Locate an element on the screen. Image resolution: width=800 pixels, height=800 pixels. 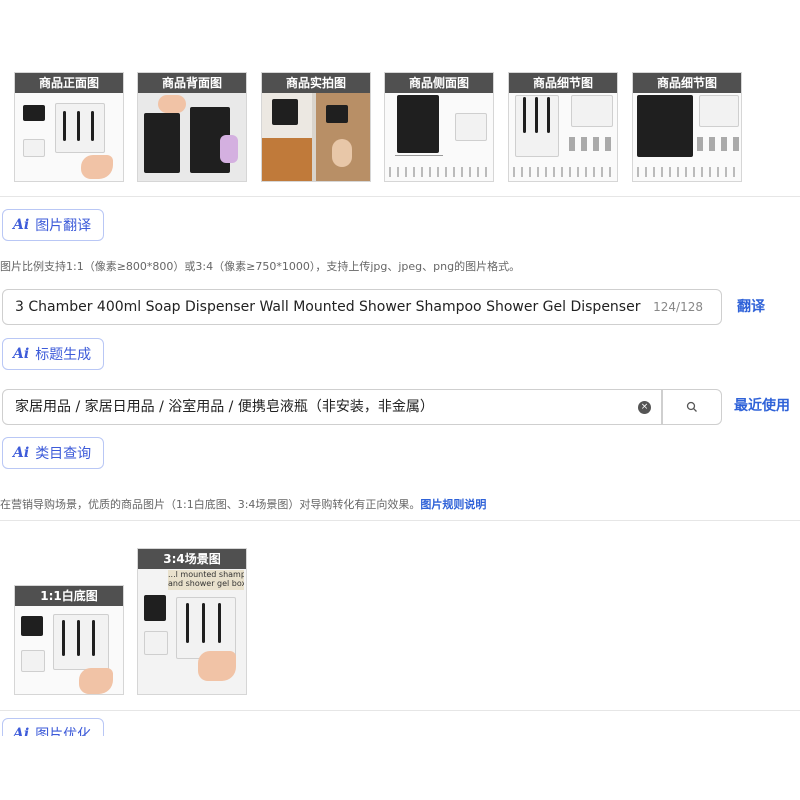
thumbnail-label: 商品正面图 is located at coordinates (69, 83).